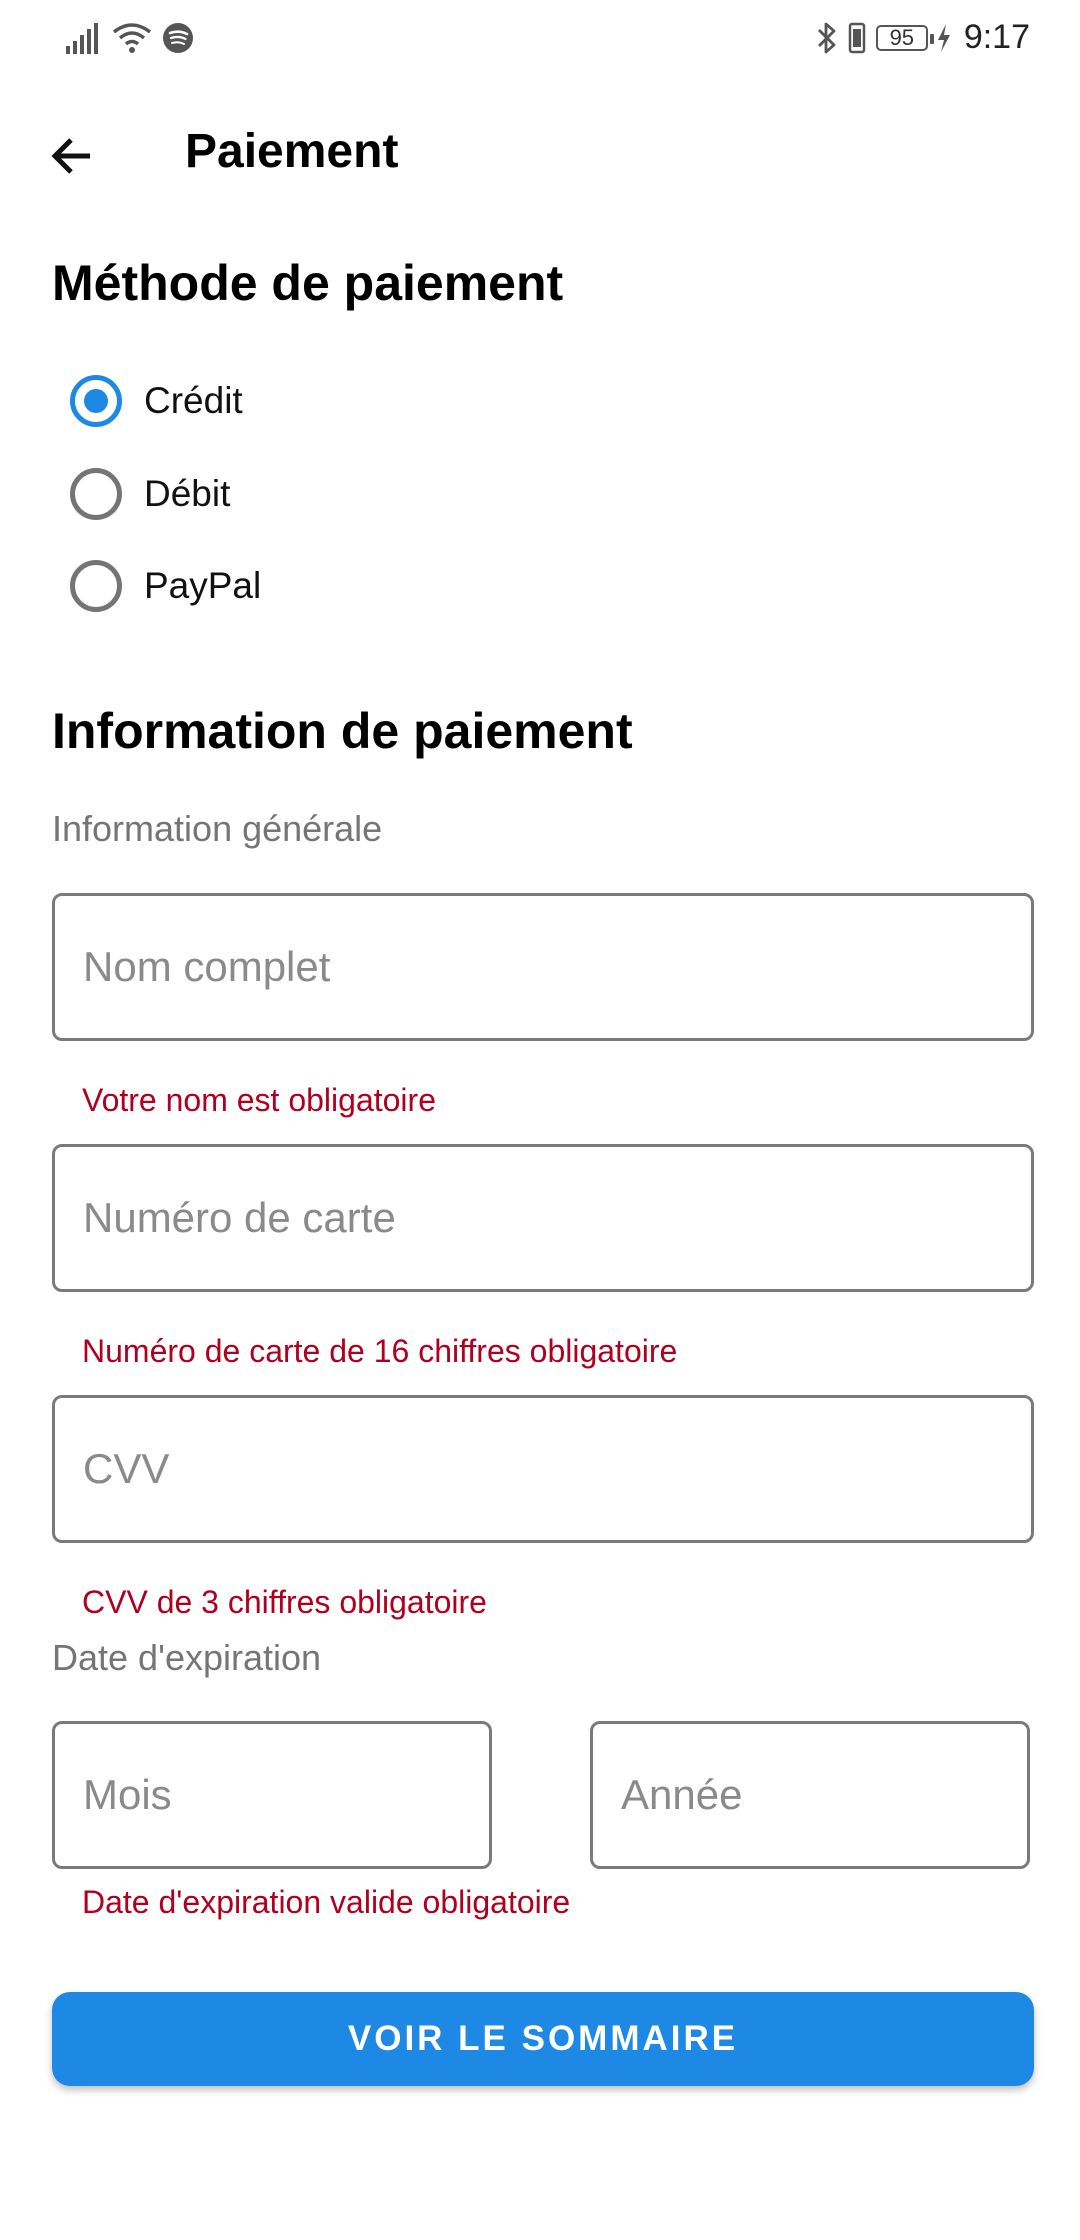 The width and height of the screenshot is (1080, 2240). I want to click on view-summary-button: VOIR LE SOMMAIRE, so click(543, 2039).